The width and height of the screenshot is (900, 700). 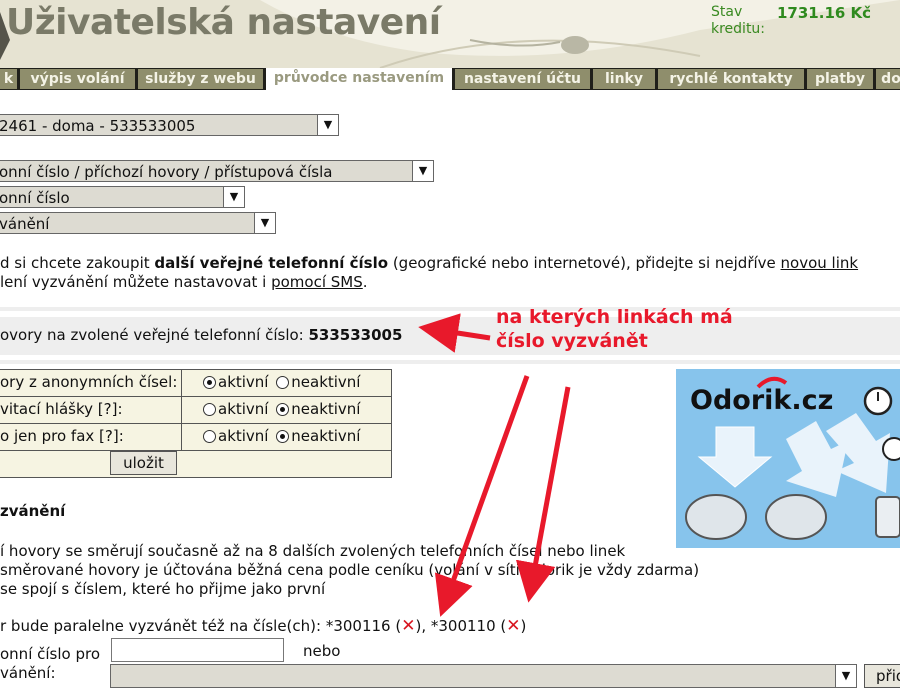 I want to click on setting-label-fax: o jen pro fax [?]:, so click(x=62, y=436).